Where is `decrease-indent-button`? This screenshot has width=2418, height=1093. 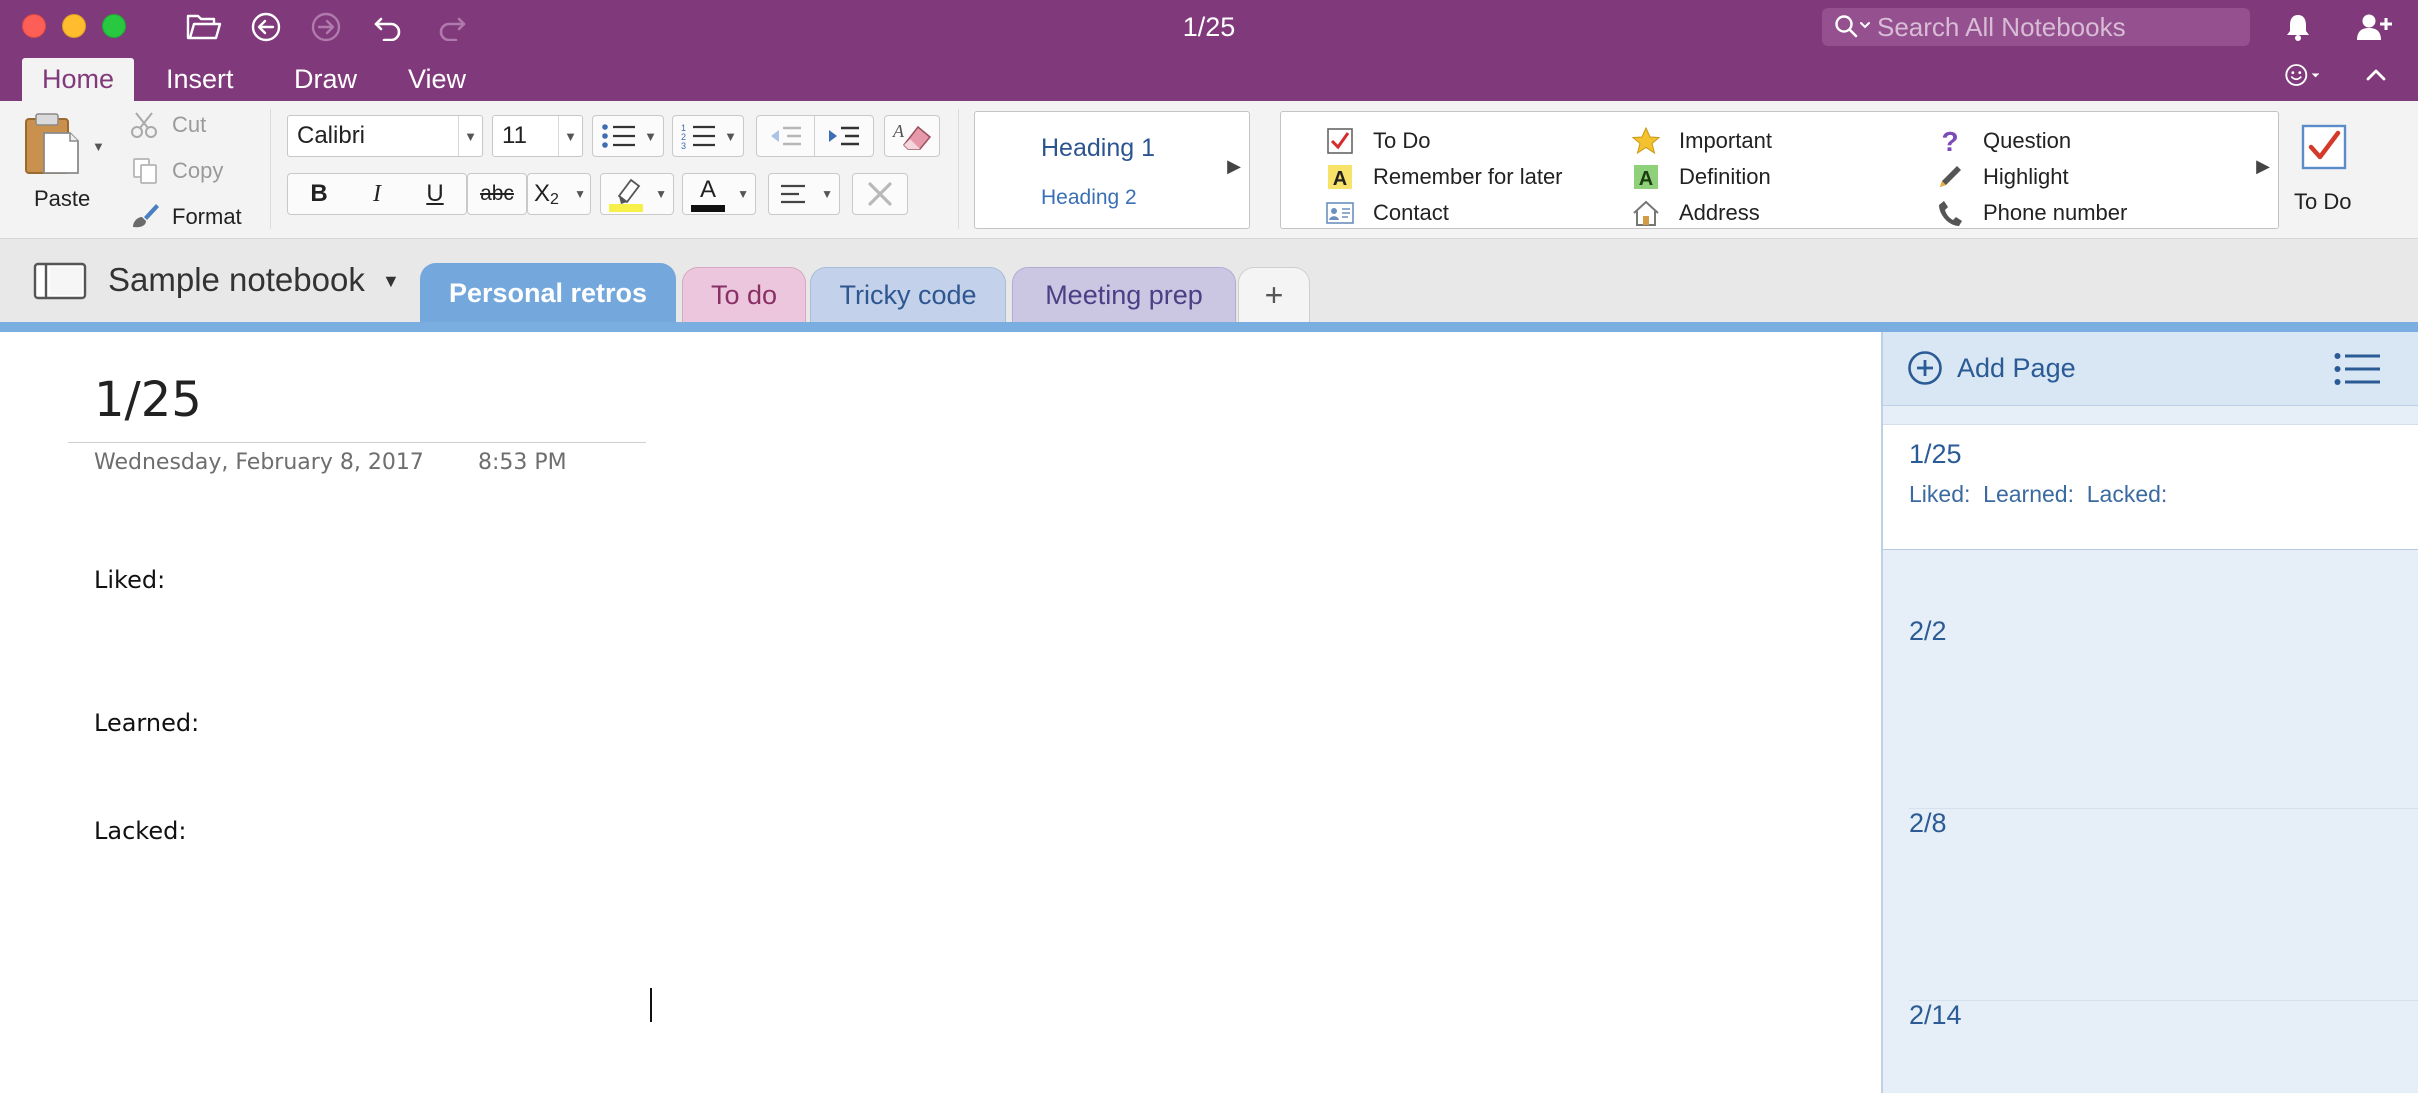 decrease-indent-button is located at coordinates (786, 136).